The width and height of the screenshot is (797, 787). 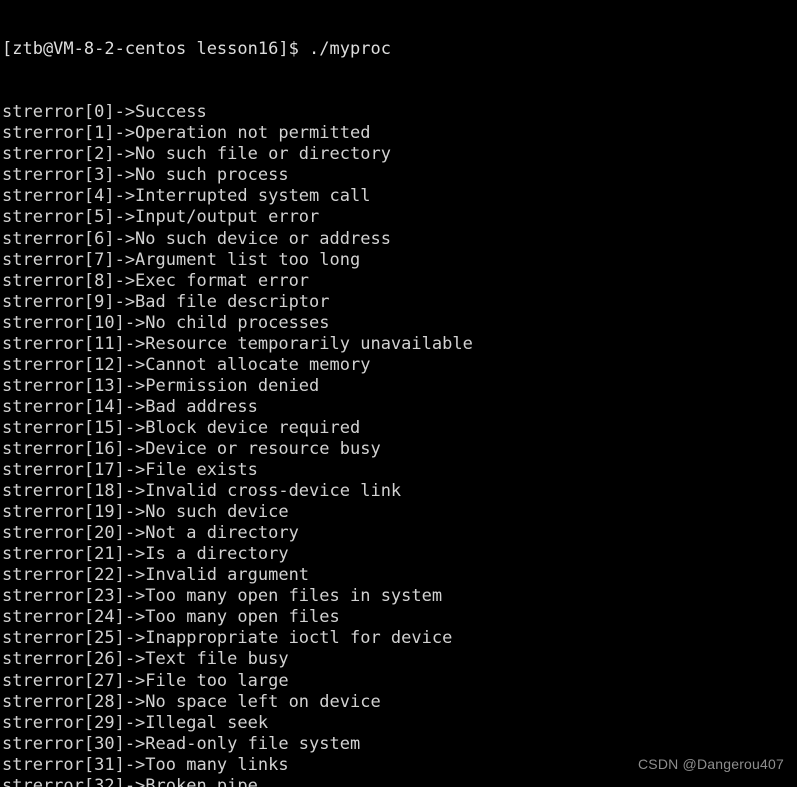 I want to click on terminal-output-line: strerror[9]->Bad file descriptor, so click(x=166, y=301).